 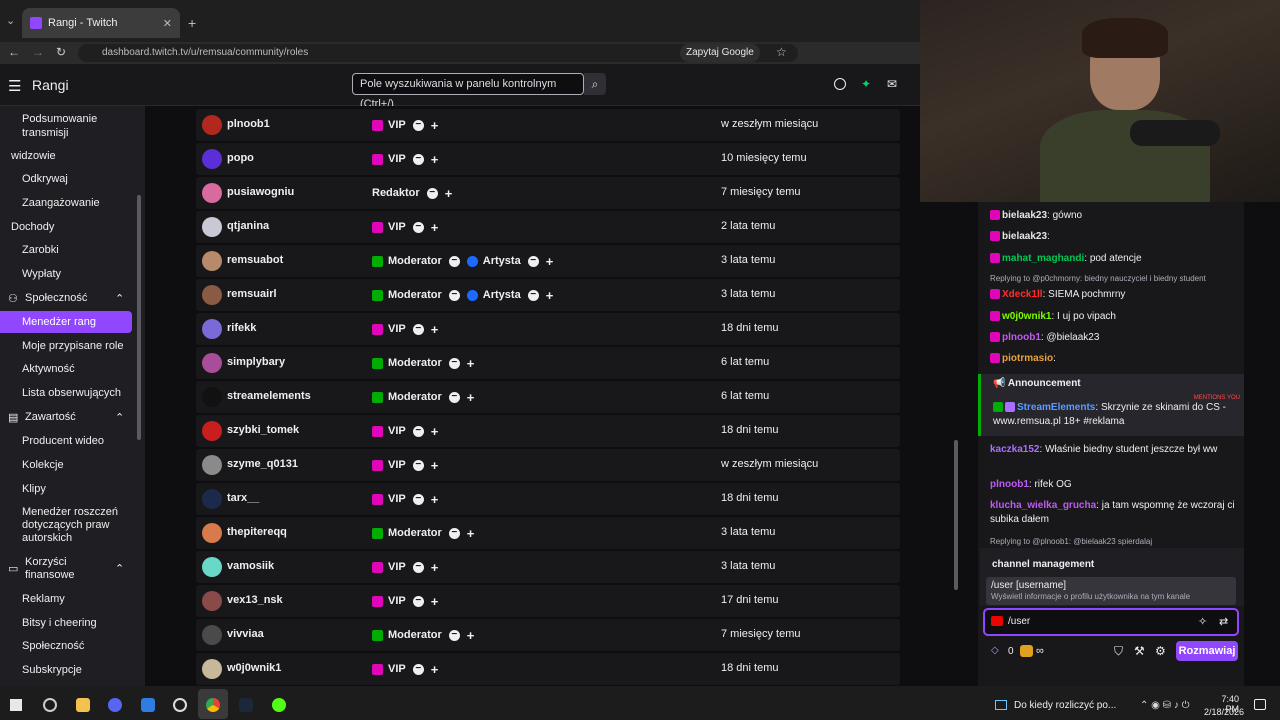 What do you see at coordinates (1223, 621) in the screenshot?
I see `translate-icon: ⇄` at bounding box center [1223, 621].